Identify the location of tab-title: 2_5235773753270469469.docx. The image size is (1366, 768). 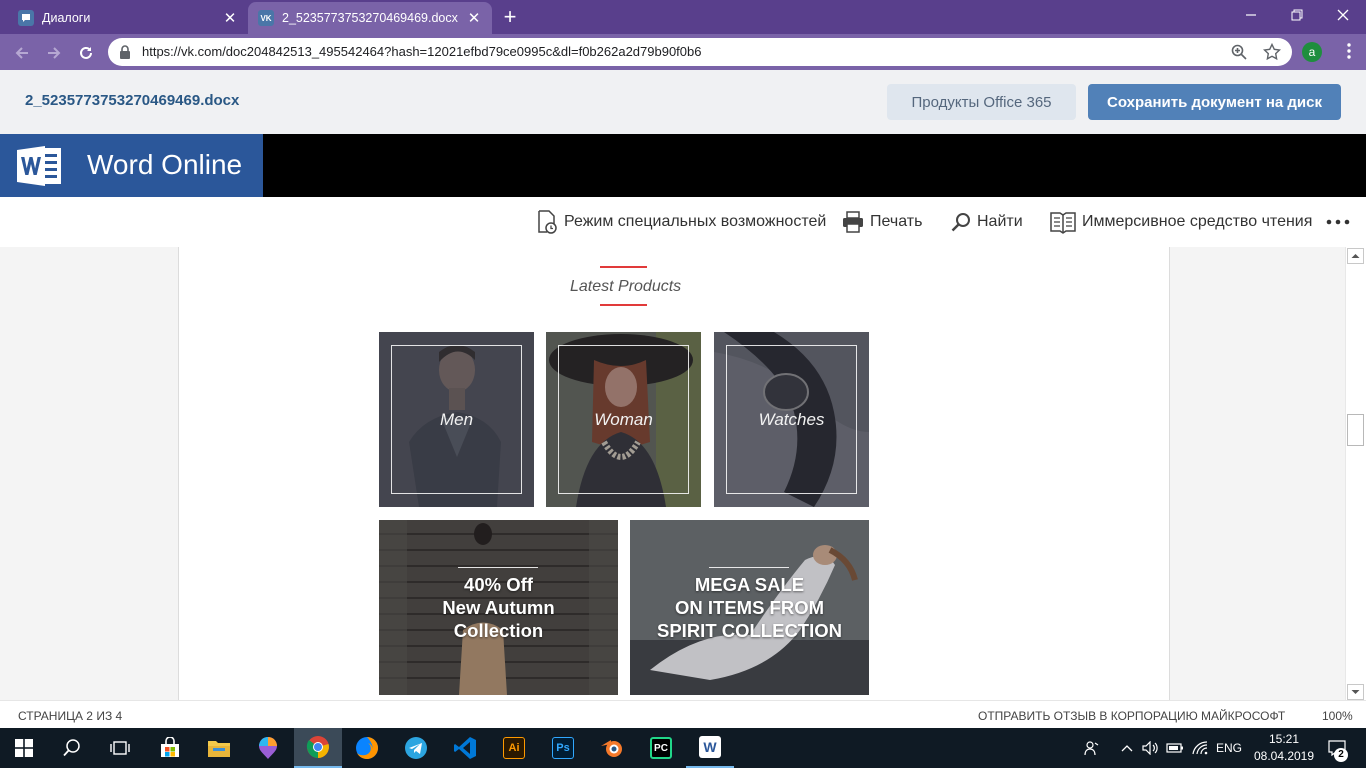
(370, 18).